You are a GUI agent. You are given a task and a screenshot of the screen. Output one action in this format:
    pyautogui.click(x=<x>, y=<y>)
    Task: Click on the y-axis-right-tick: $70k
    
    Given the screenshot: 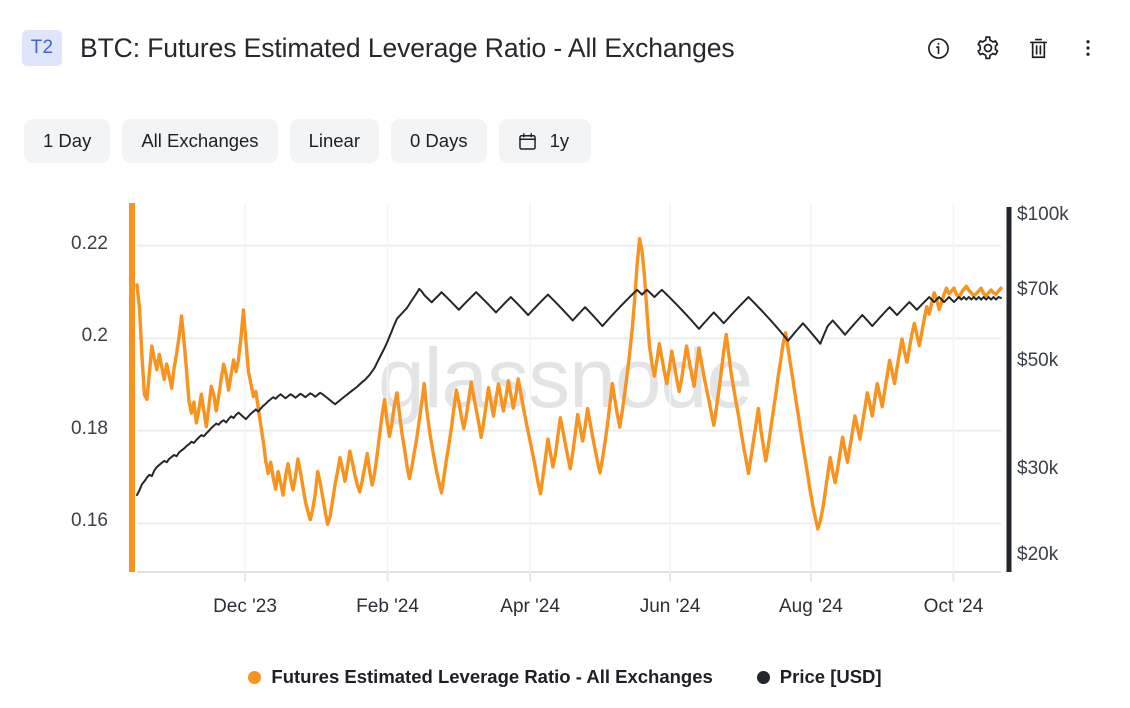 What is the action you would take?
    pyautogui.click(x=1038, y=290)
    